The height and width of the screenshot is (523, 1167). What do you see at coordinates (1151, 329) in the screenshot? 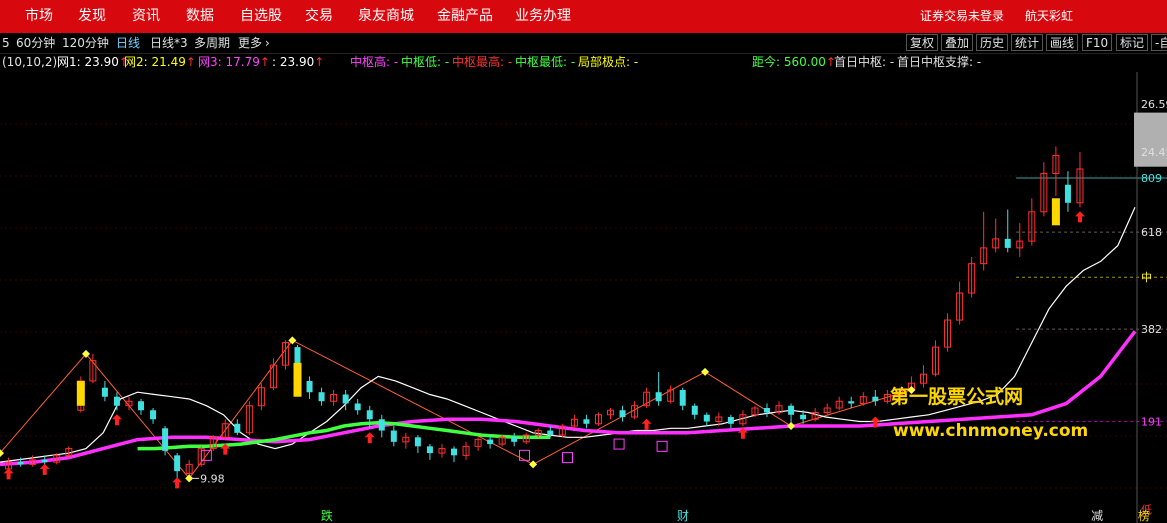
I see `axis-label: 382` at bounding box center [1151, 329].